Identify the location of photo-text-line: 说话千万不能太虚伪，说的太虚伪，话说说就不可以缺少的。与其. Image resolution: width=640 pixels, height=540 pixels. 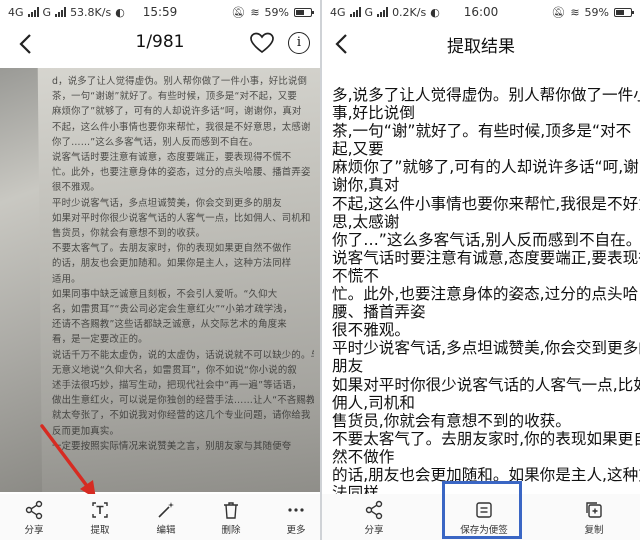
(183, 355).